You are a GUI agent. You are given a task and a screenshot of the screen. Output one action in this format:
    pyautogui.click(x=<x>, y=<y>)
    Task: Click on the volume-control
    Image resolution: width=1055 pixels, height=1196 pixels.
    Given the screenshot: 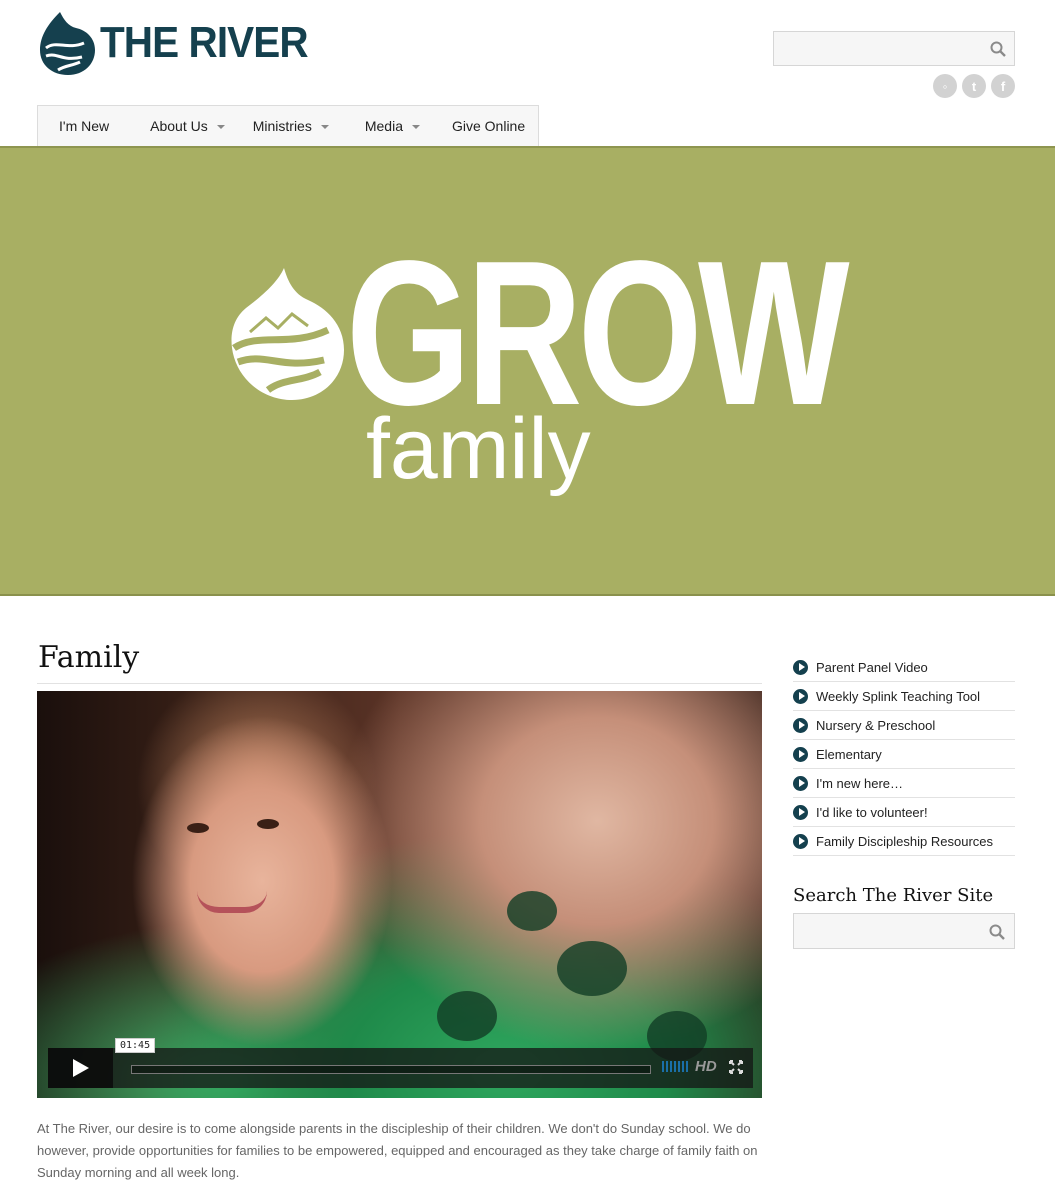 What is the action you would take?
    pyautogui.click(x=675, y=1066)
    